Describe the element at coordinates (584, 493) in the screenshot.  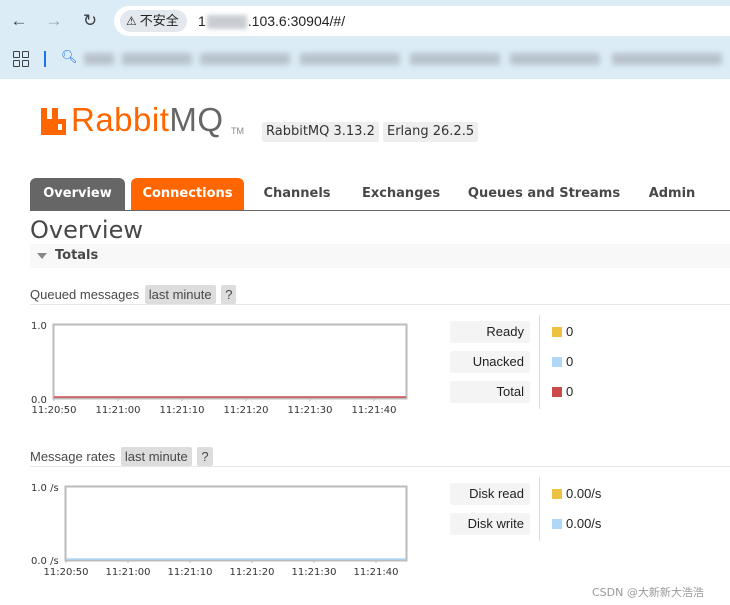
I see `legend-disk-read-value: 0.00/s` at that location.